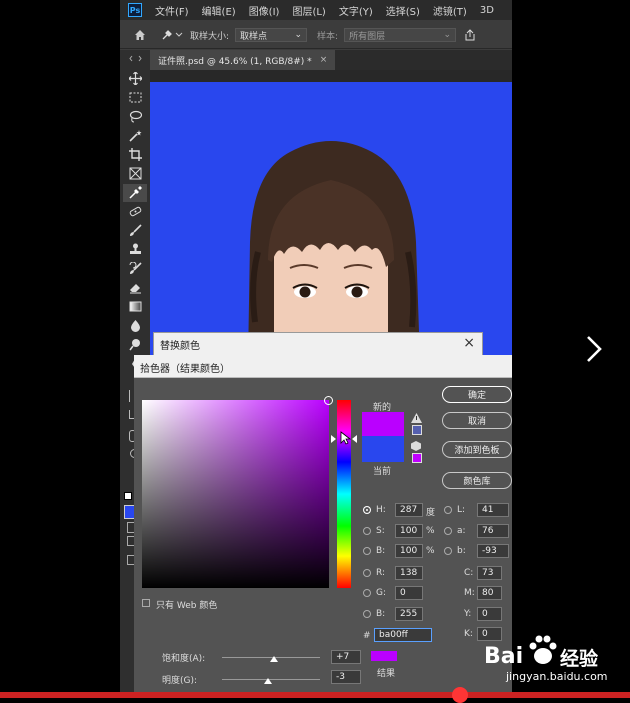 The height and width of the screenshot is (703, 630). Describe the element at coordinates (470, 35) in the screenshot. I see `share-icon` at that location.